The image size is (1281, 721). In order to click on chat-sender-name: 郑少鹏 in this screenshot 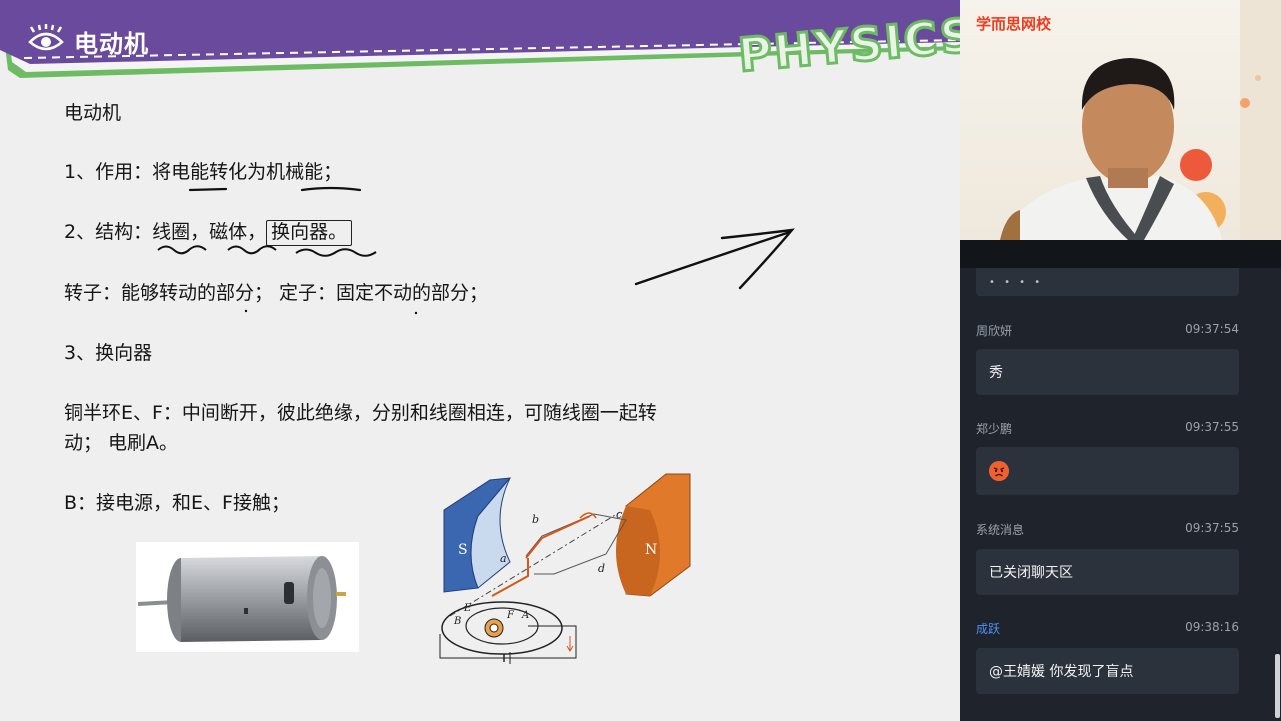, I will do `click(994, 429)`.